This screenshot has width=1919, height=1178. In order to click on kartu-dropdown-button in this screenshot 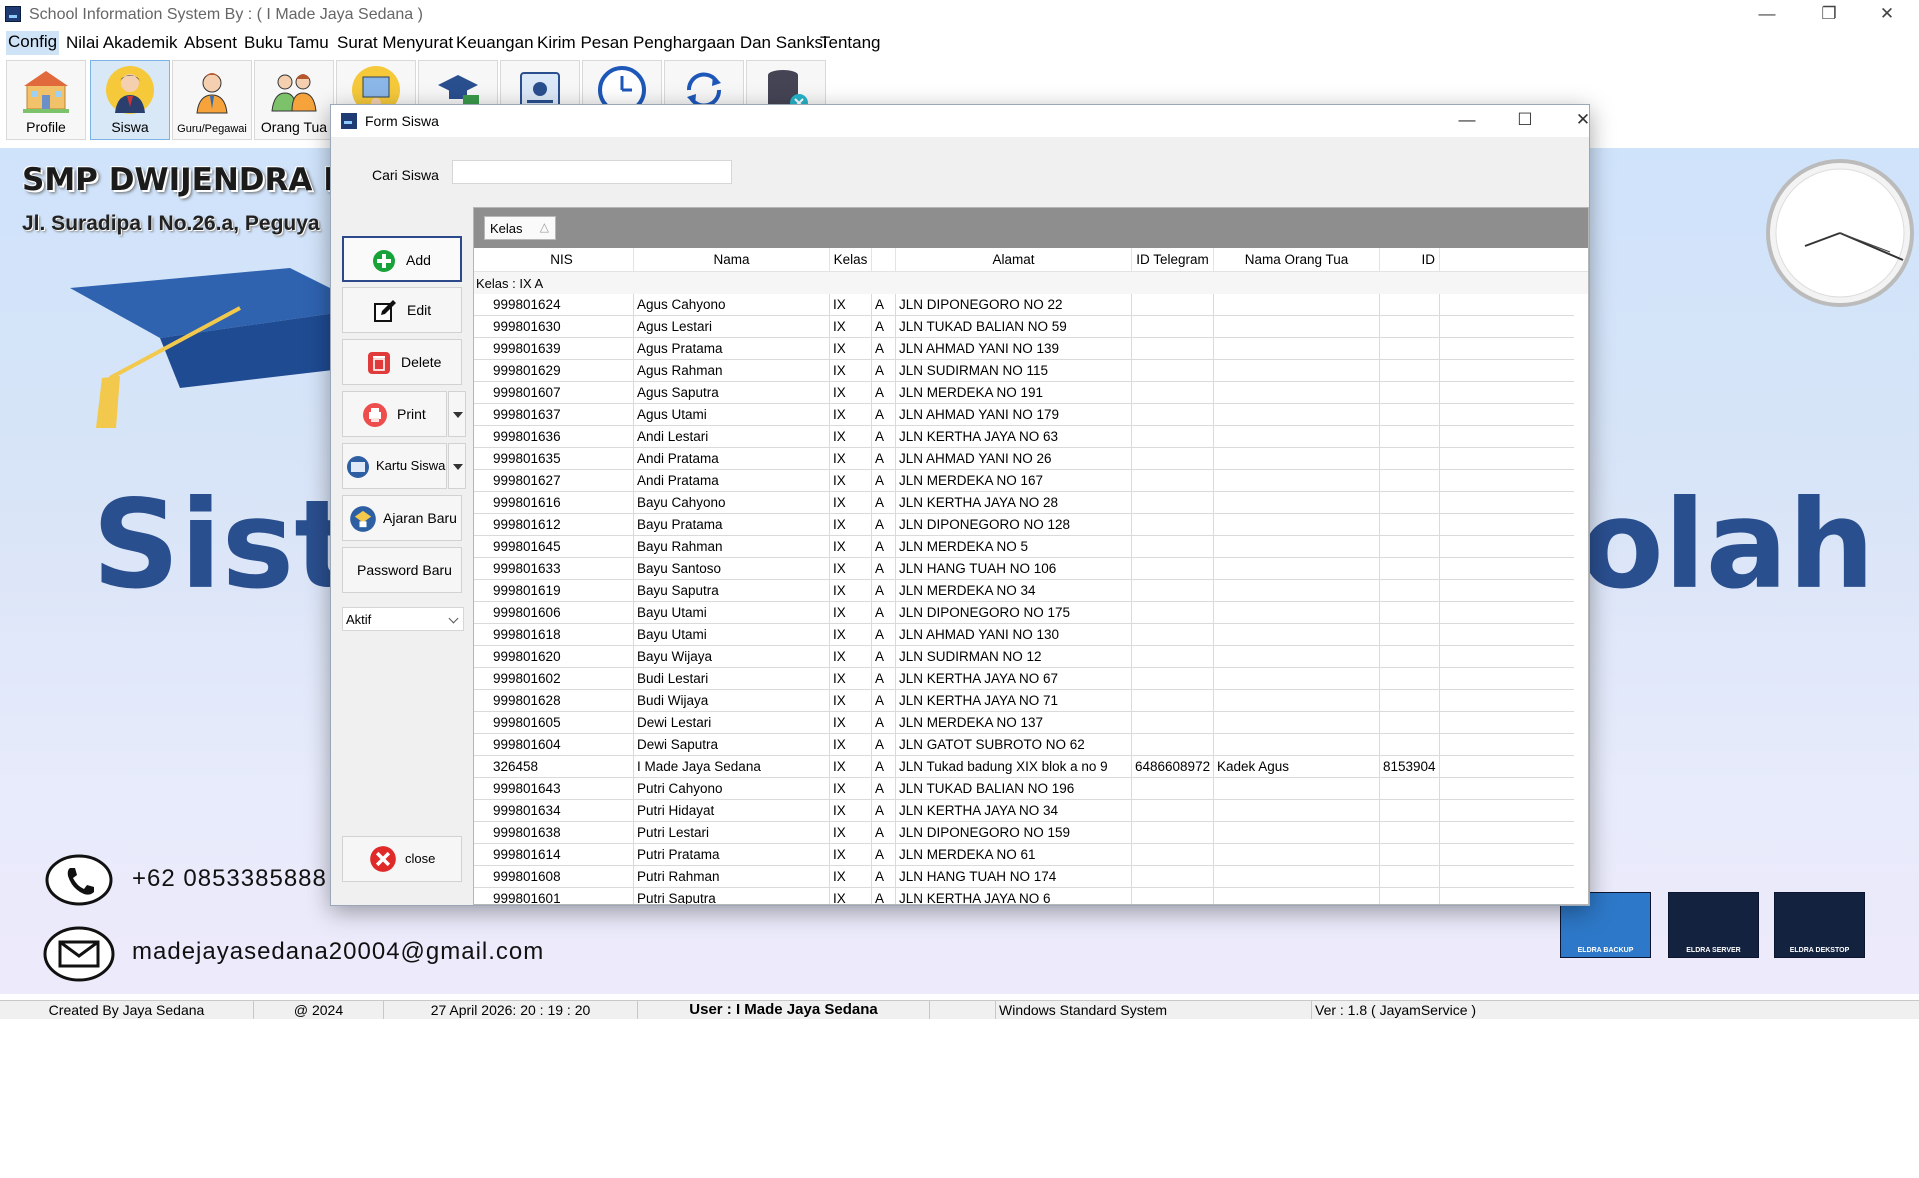, I will do `click(457, 466)`.